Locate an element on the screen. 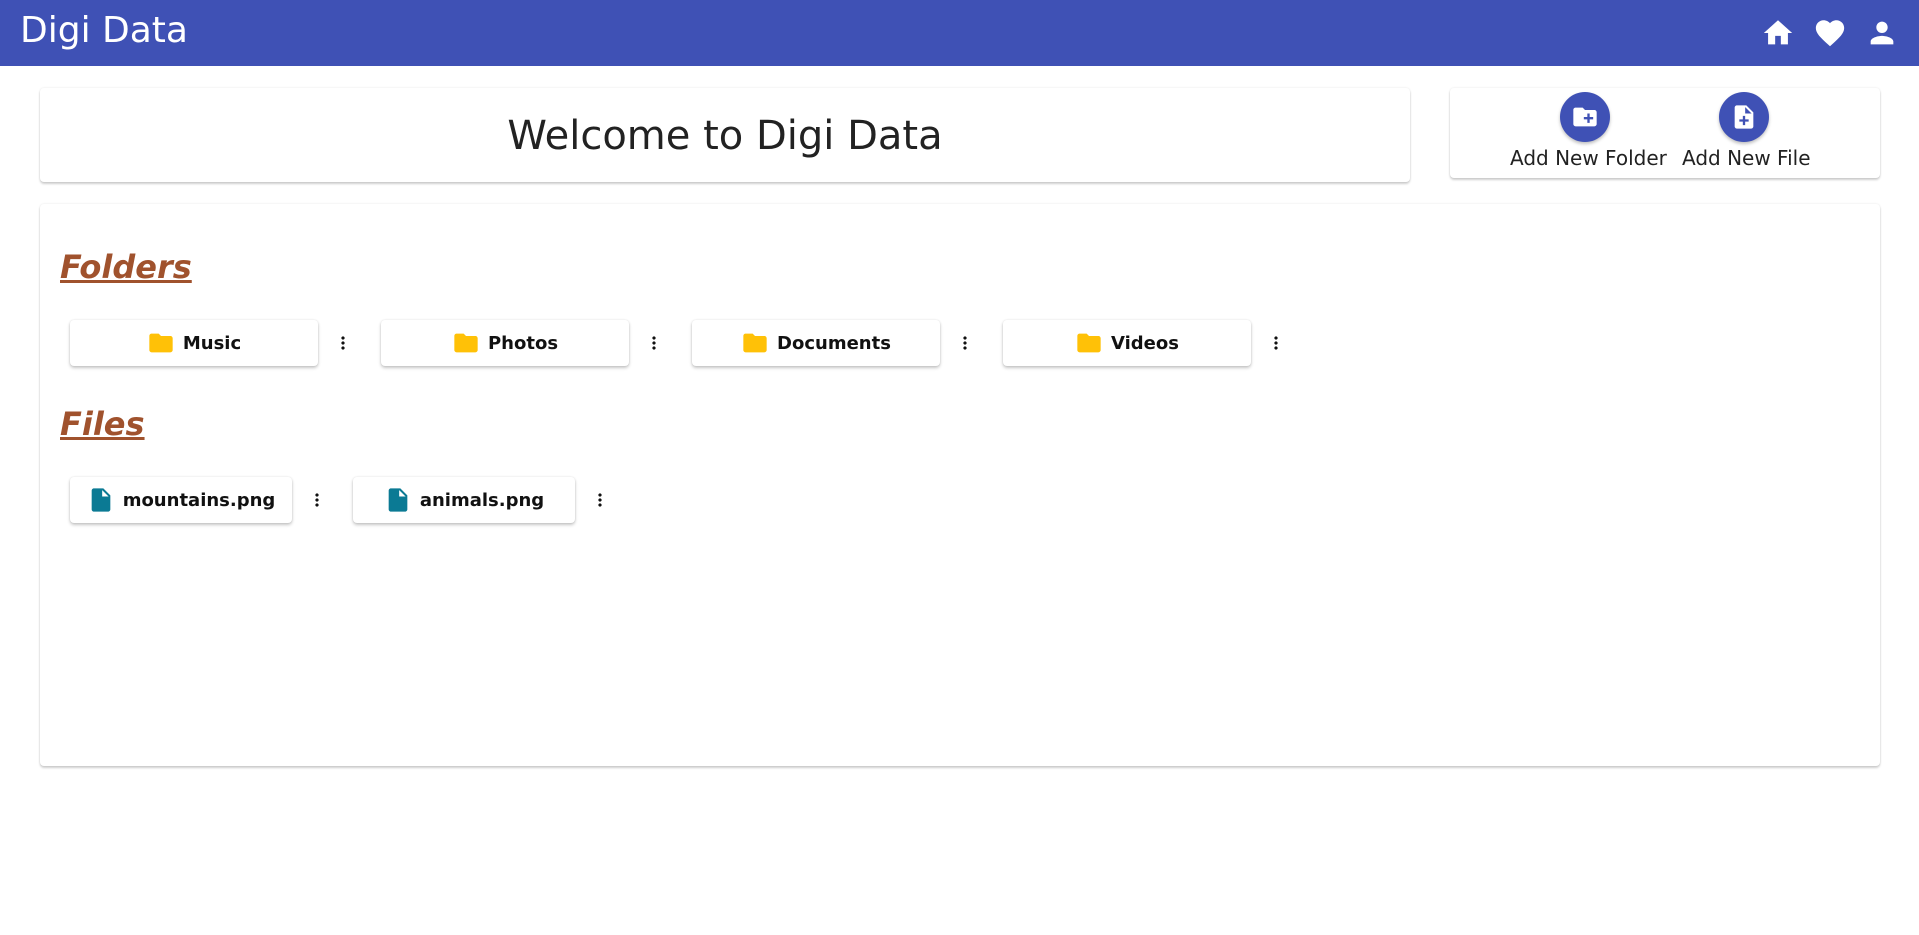 Image resolution: width=1919 pixels, height=935 pixels. folder-item-music: Music is located at coordinates (194, 343).